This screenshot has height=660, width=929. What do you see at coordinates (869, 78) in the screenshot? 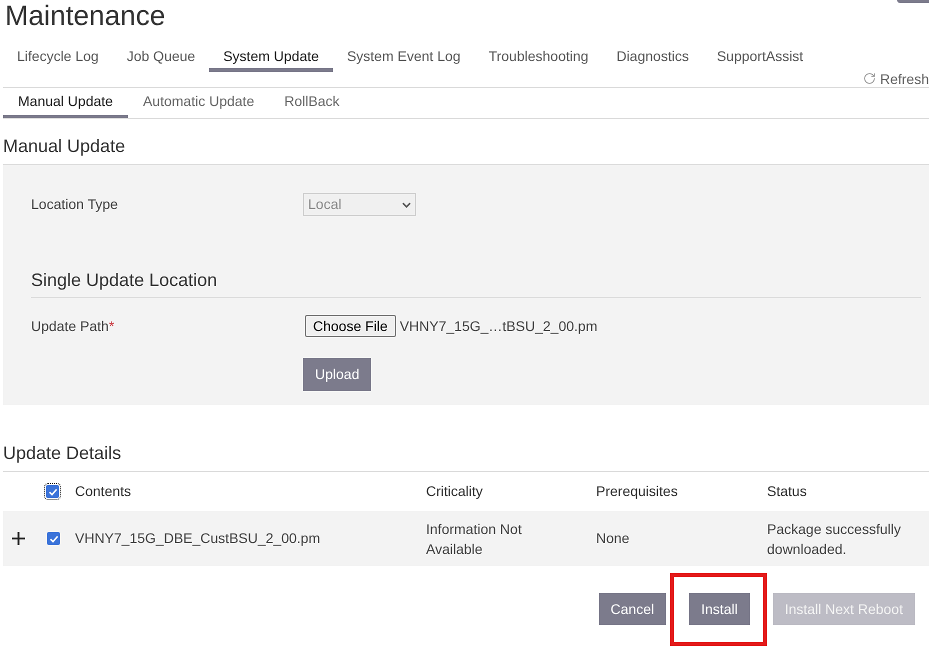
I see `refresh-icon` at bounding box center [869, 78].